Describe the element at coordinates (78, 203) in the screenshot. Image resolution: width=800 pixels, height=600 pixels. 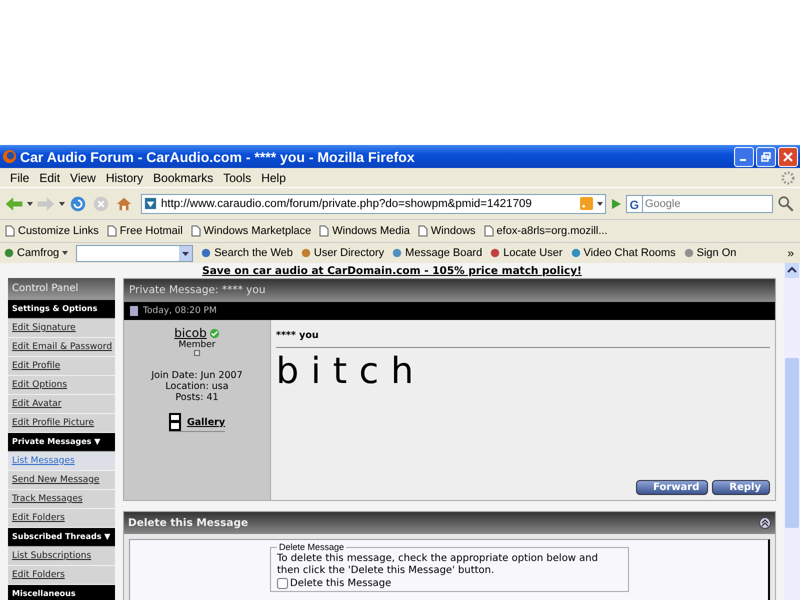
I see `reload-icon` at that location.